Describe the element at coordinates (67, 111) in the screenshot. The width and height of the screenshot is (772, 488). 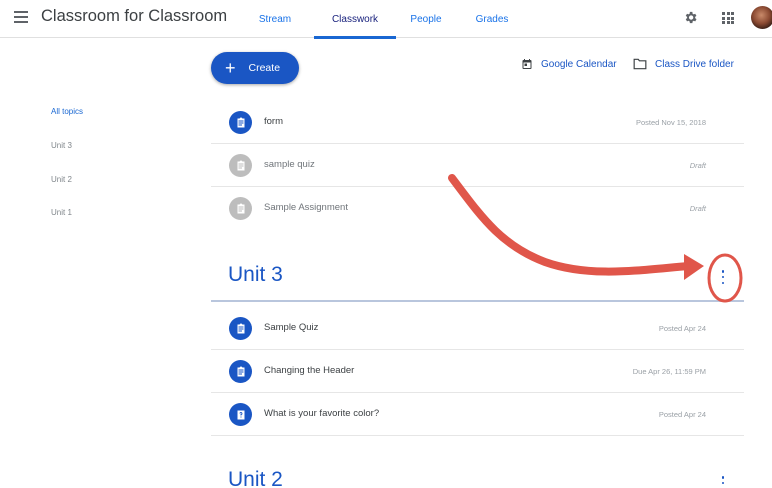
I see `sidebar-item-all-topics: All topics` at that location.